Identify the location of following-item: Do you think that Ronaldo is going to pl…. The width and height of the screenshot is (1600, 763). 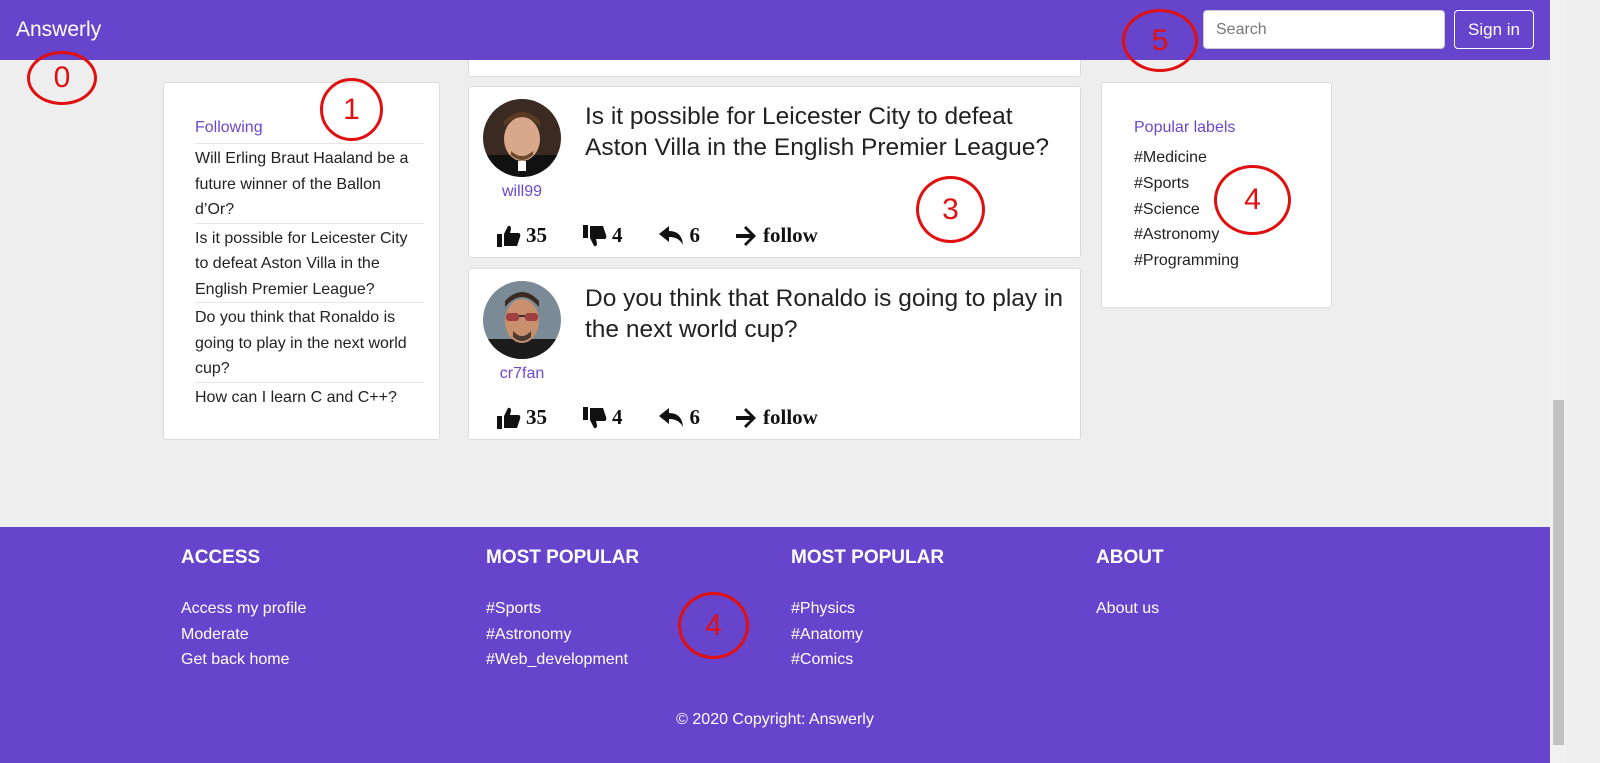
(309, 343).